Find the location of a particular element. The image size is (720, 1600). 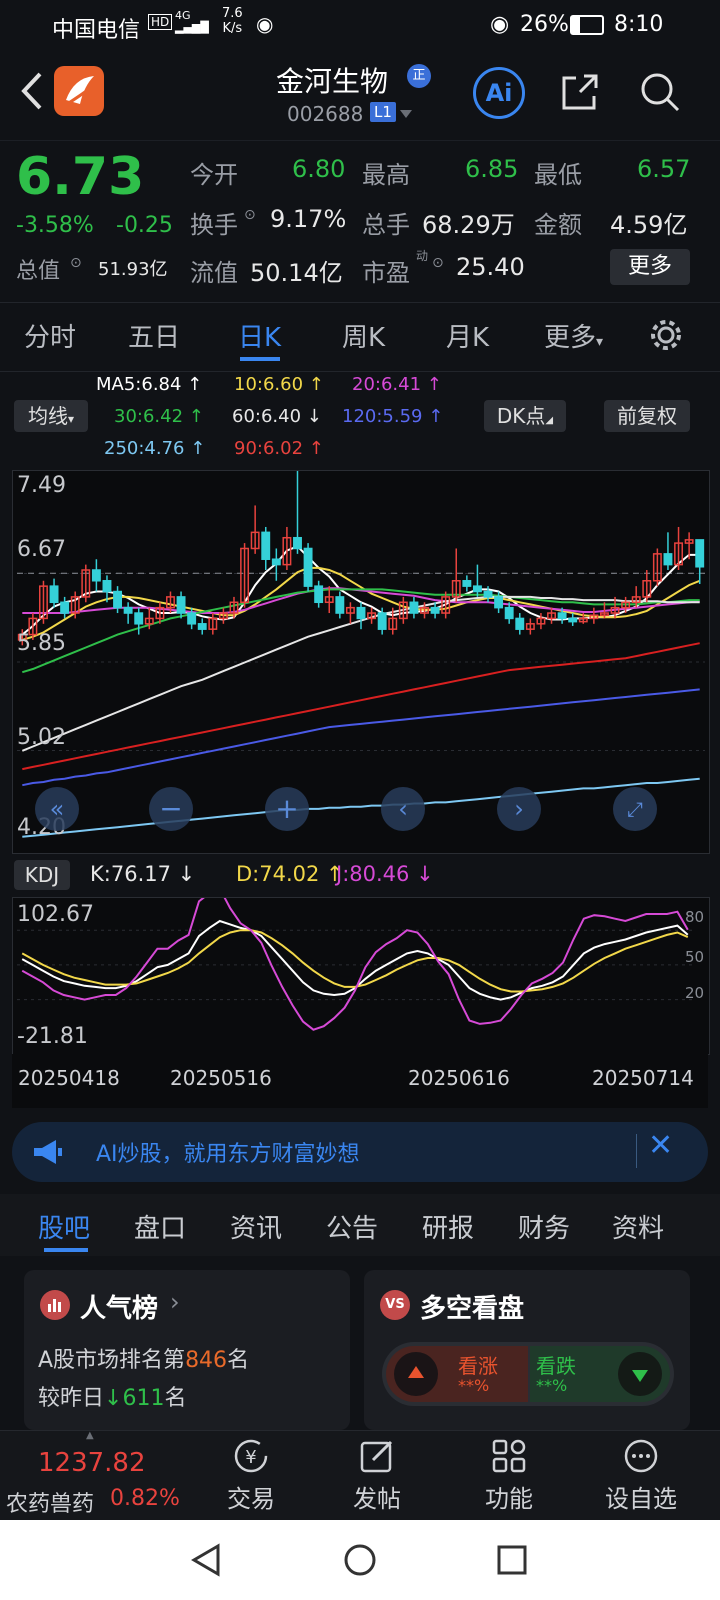

kdj-chart: 102.67 -21.81 80 50 20 is located at coordinates (361, 976).